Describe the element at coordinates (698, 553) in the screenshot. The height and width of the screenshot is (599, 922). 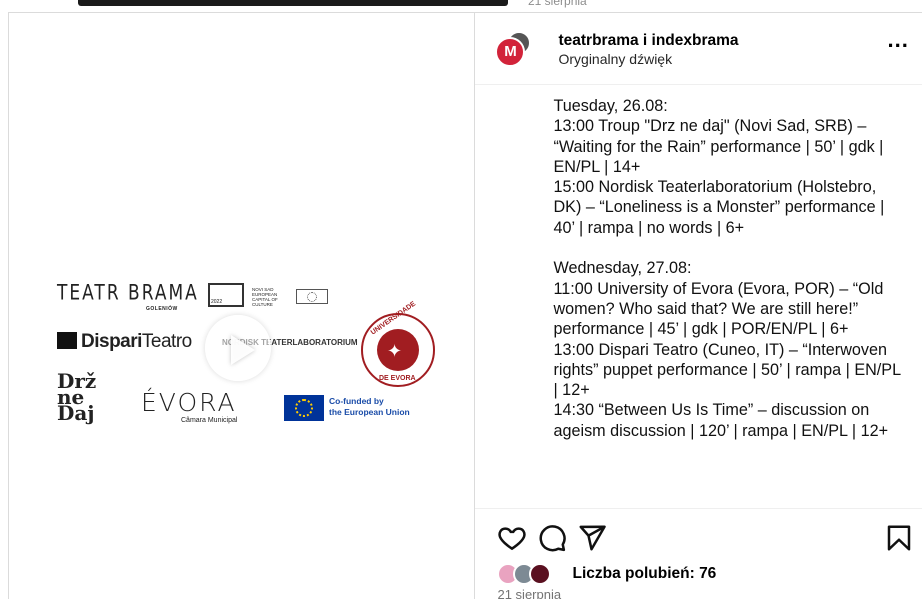
I see `action-bar` at that location.